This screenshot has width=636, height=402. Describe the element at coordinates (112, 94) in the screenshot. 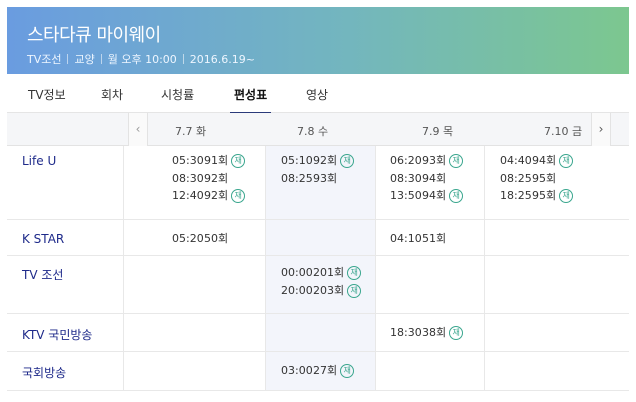

I see `tab-episodes: 회차` at that location.